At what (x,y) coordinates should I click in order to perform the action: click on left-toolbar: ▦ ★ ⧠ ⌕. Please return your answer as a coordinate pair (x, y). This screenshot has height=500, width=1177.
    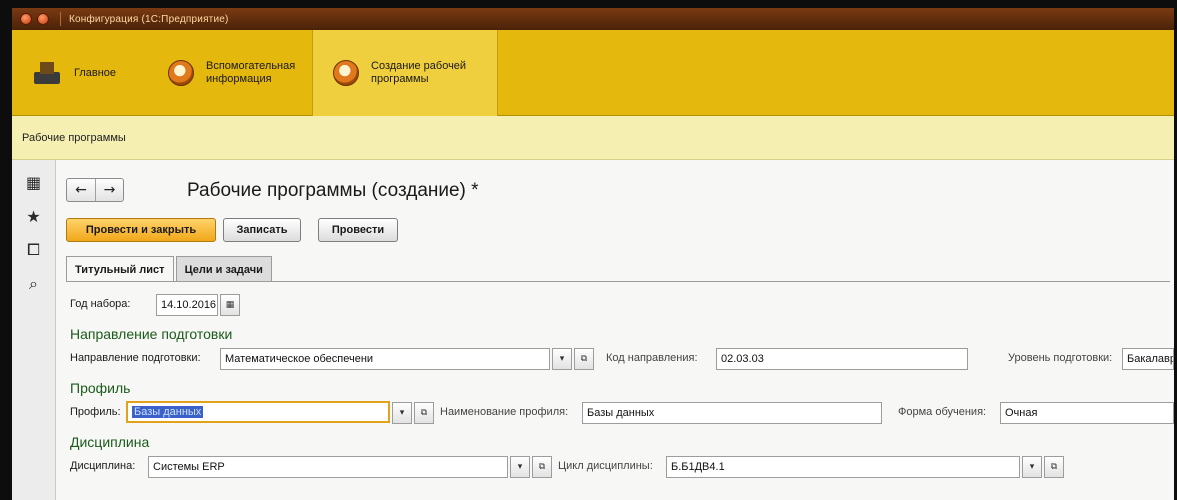
    Looking at the image, I should click on (34, 330).